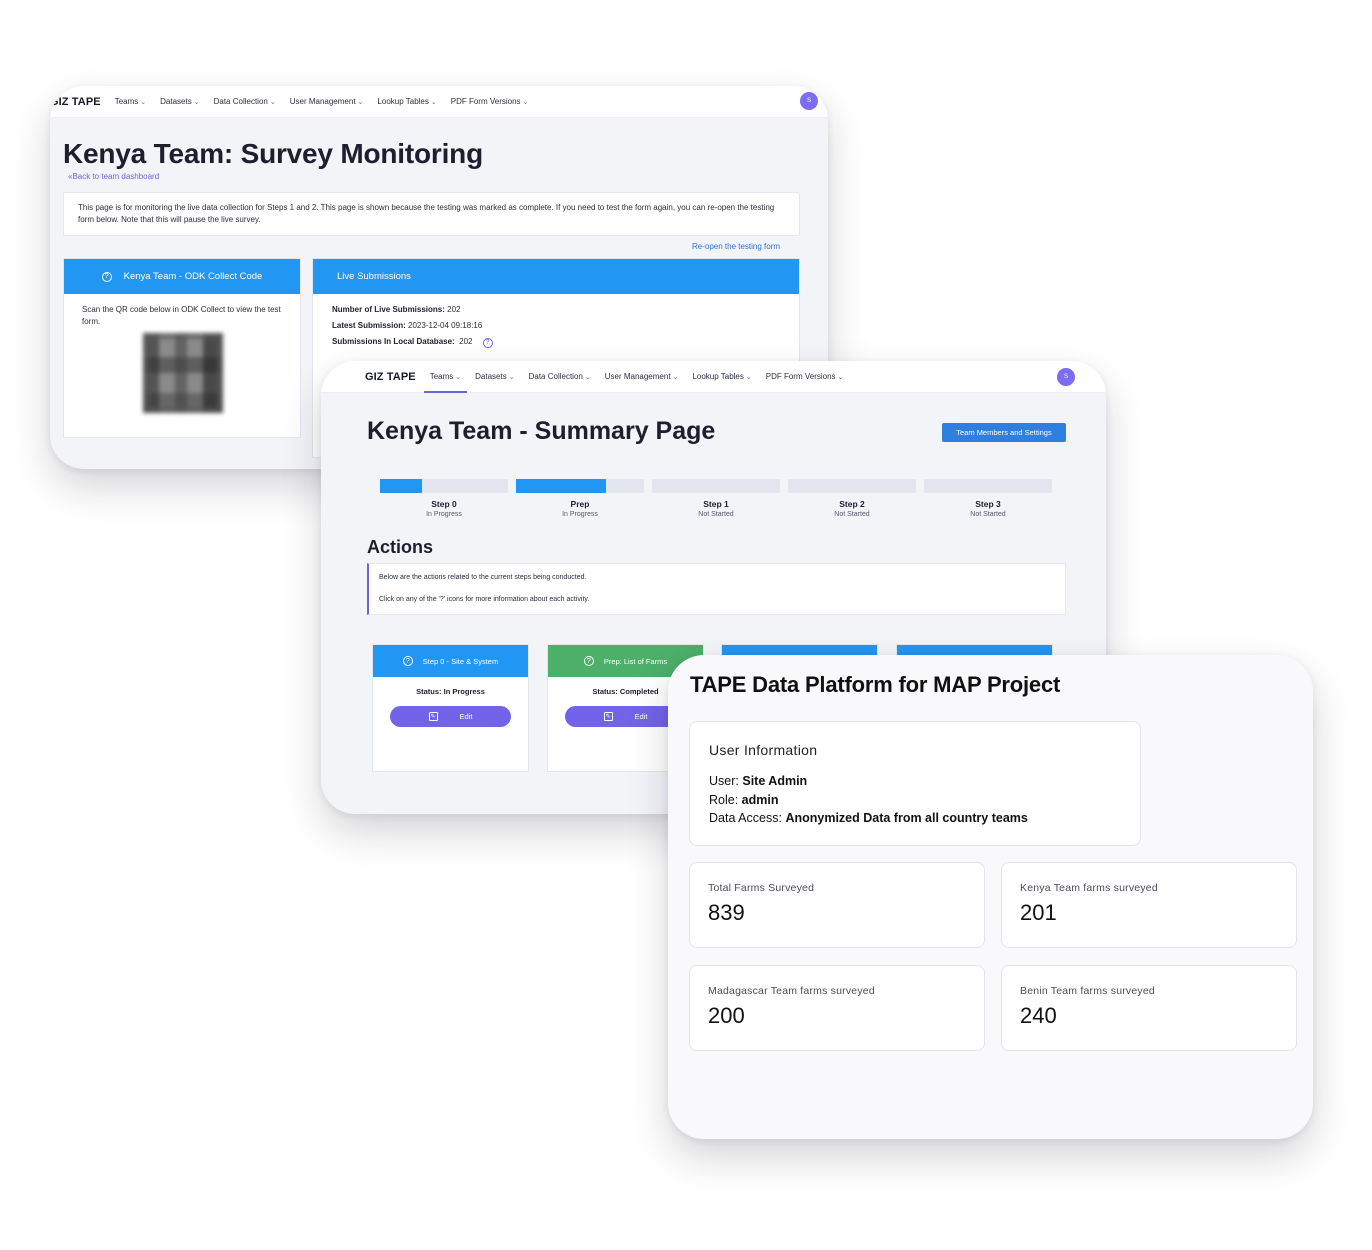  Describe the element at coordinates (1149, 1008) in the screenshot. I see `stat-card-benin: Benin Team farms surveyed 240` at that location.